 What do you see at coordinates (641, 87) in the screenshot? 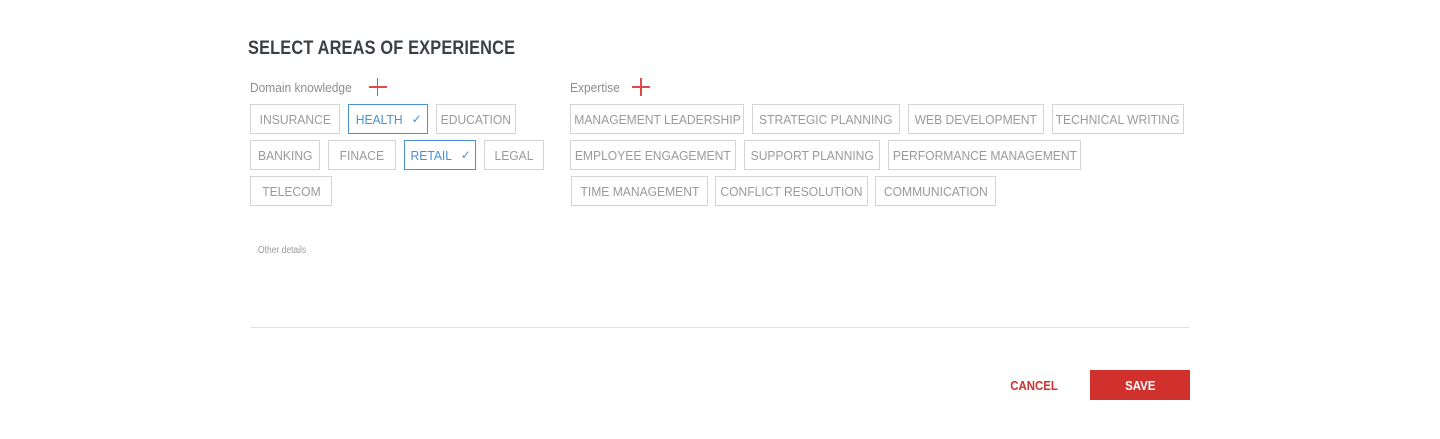
I see `add-expertise-plus-icon` at bounding box center [641, 87].